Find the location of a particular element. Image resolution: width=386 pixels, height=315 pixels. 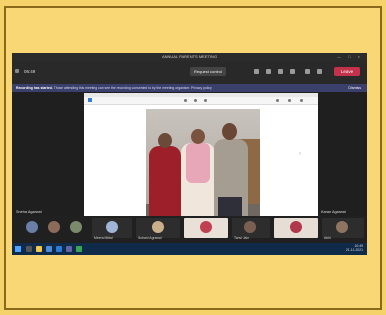

self-video-label: Sneha Agarwal is located at coordinates (29, 212).